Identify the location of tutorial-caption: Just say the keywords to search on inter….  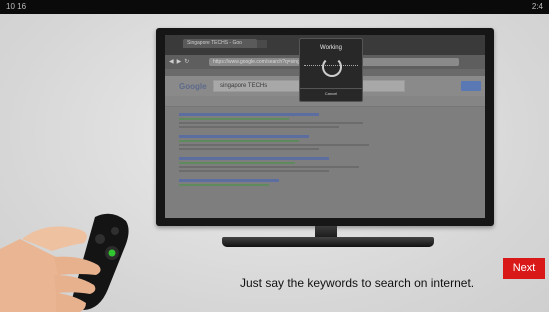
(357, 283).